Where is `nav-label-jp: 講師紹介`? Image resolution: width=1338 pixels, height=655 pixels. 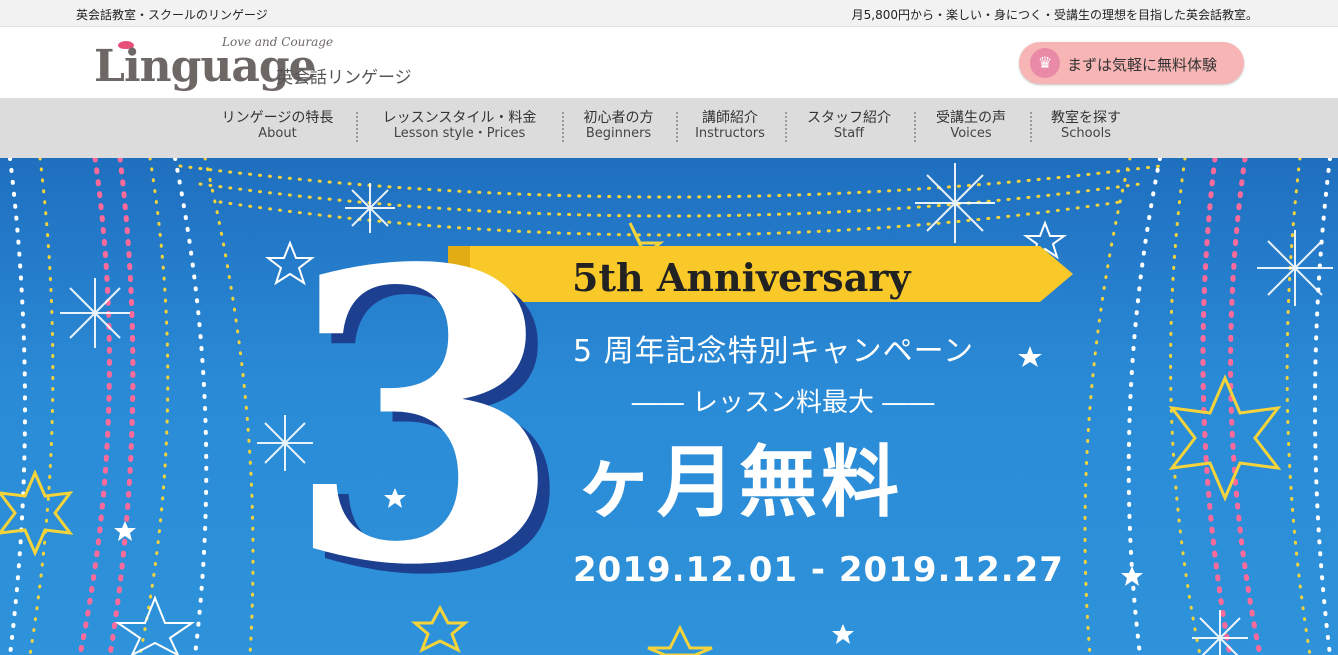
nav-label-jp: 講師紹介 is located at coordinates (730, 118).